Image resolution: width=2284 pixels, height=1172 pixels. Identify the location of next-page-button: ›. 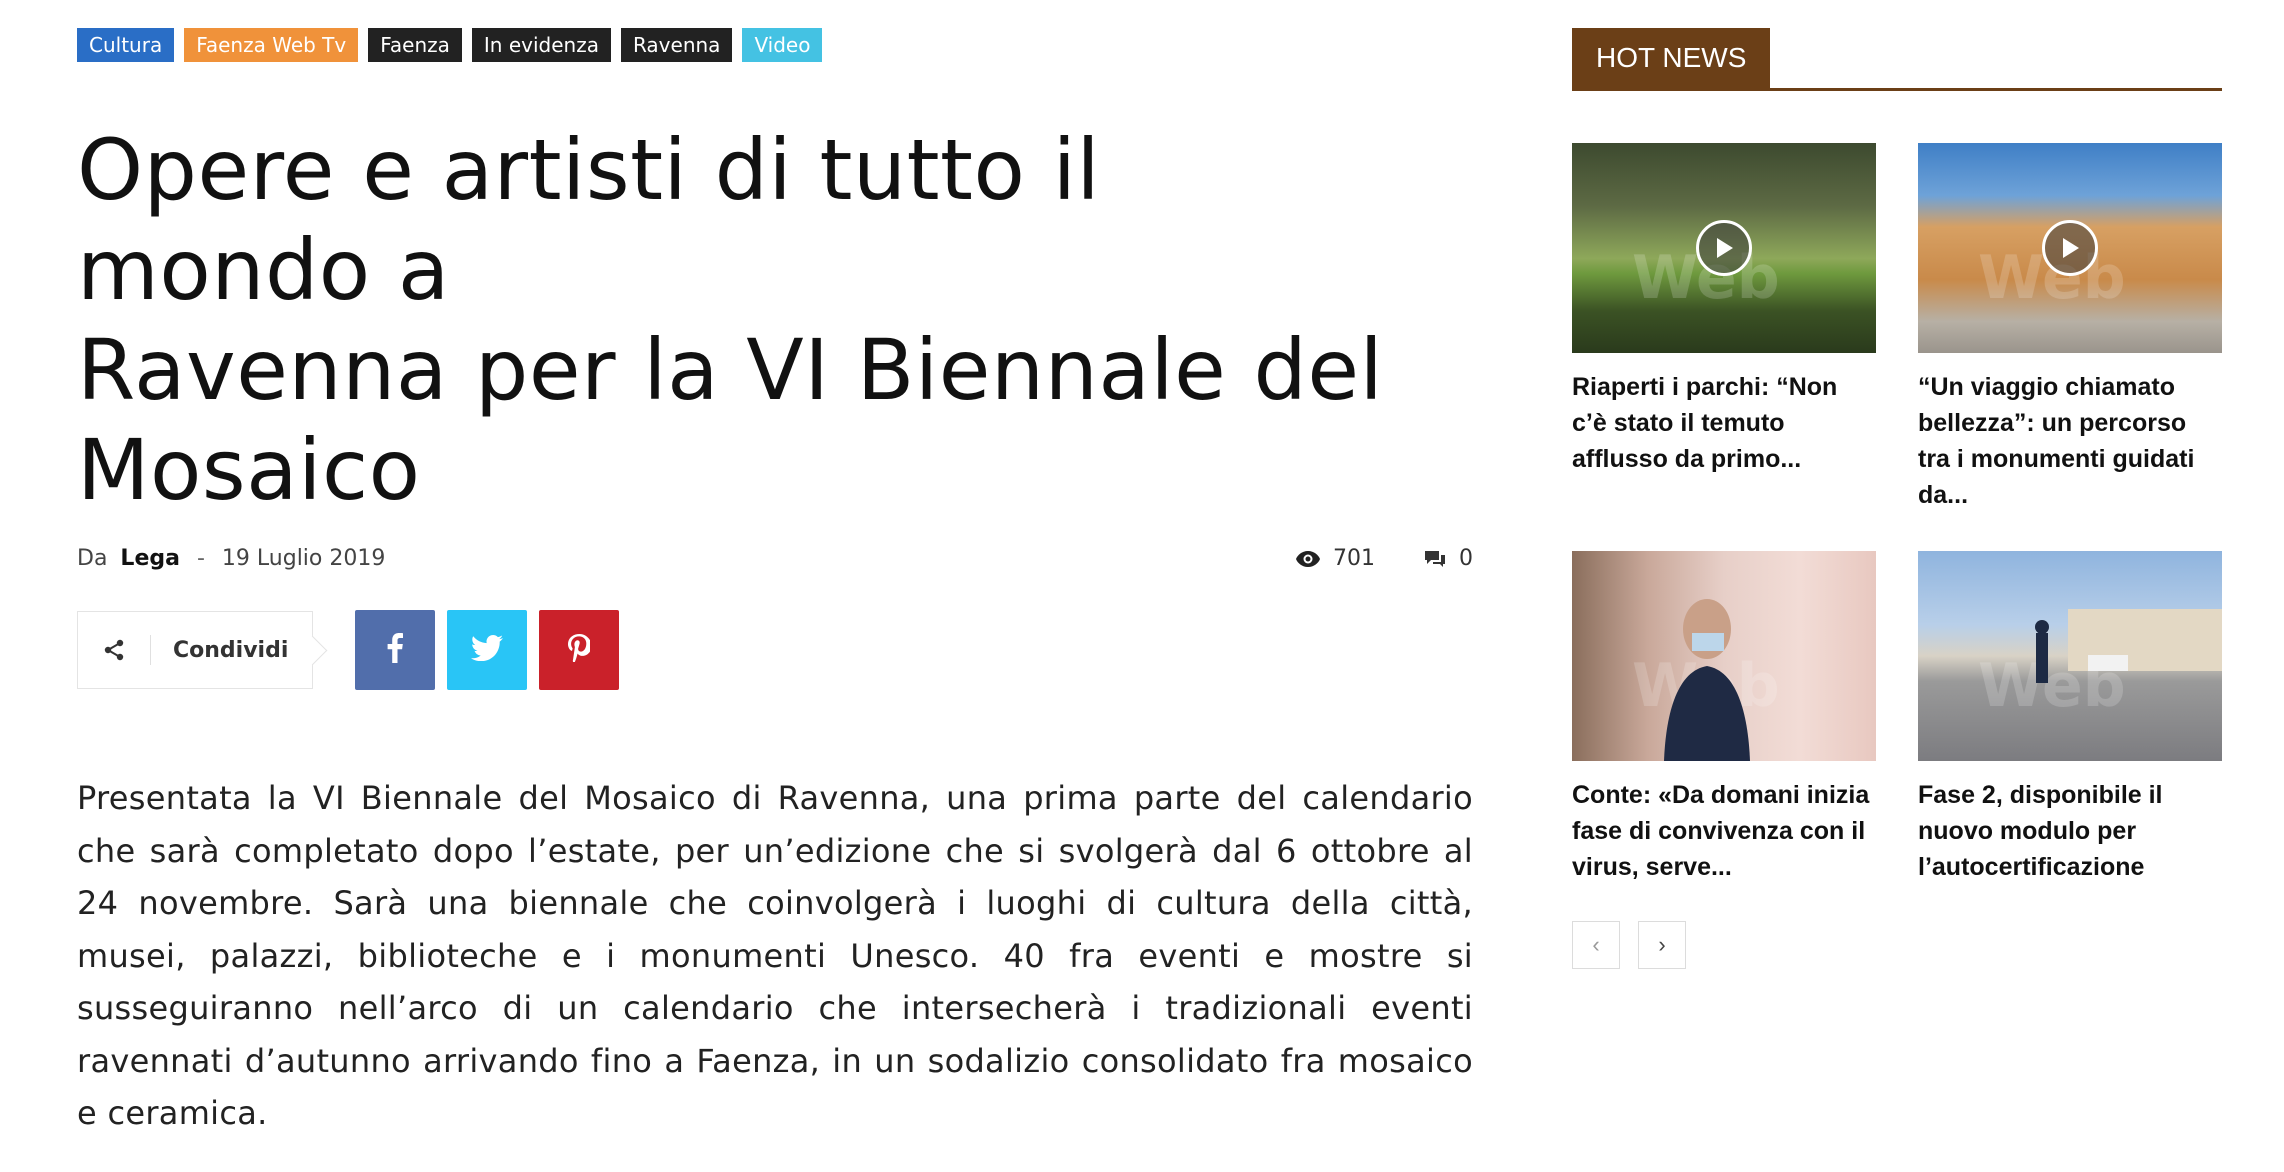
(1662, 945).